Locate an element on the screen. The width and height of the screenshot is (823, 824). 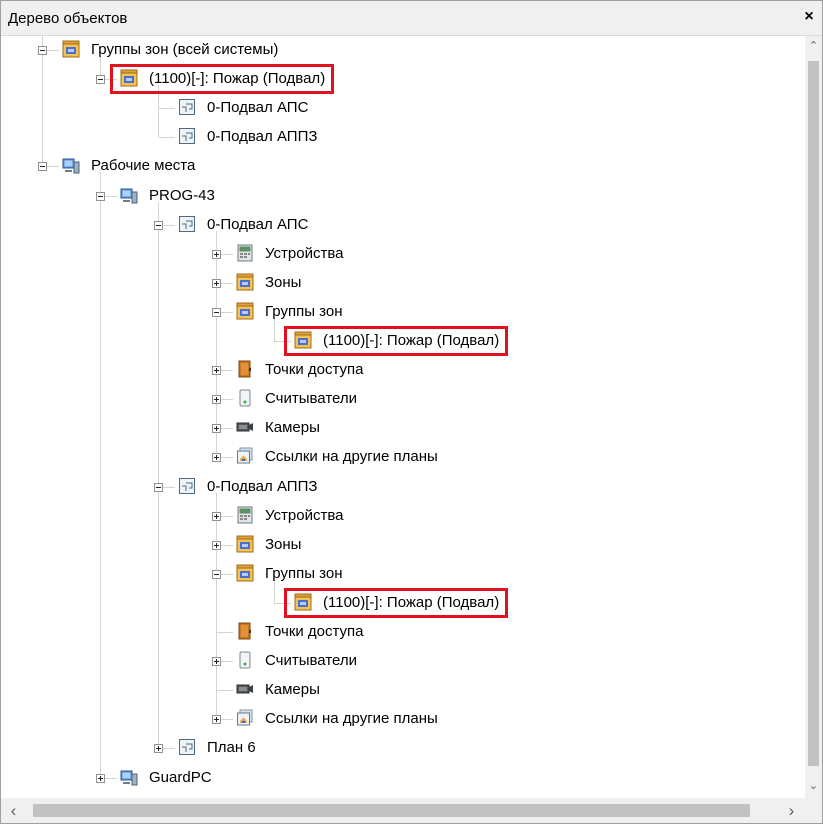
tree-node-label: Рабочие места is located at coordinates (143, 166).